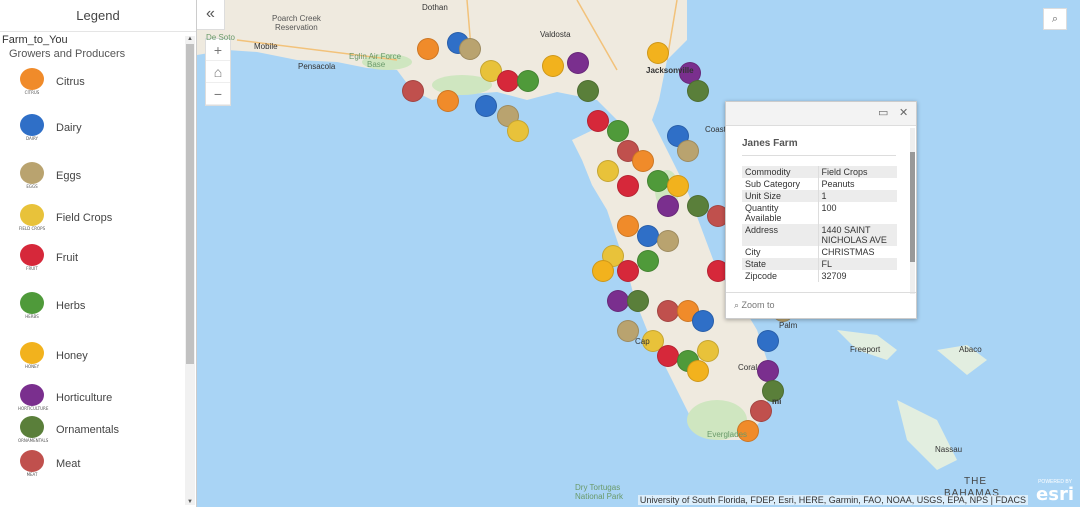  Describe the element at coordinates (99, 85) in the screenshot. I see `legend-item-citrus: CITRUS Citrus` at that location.